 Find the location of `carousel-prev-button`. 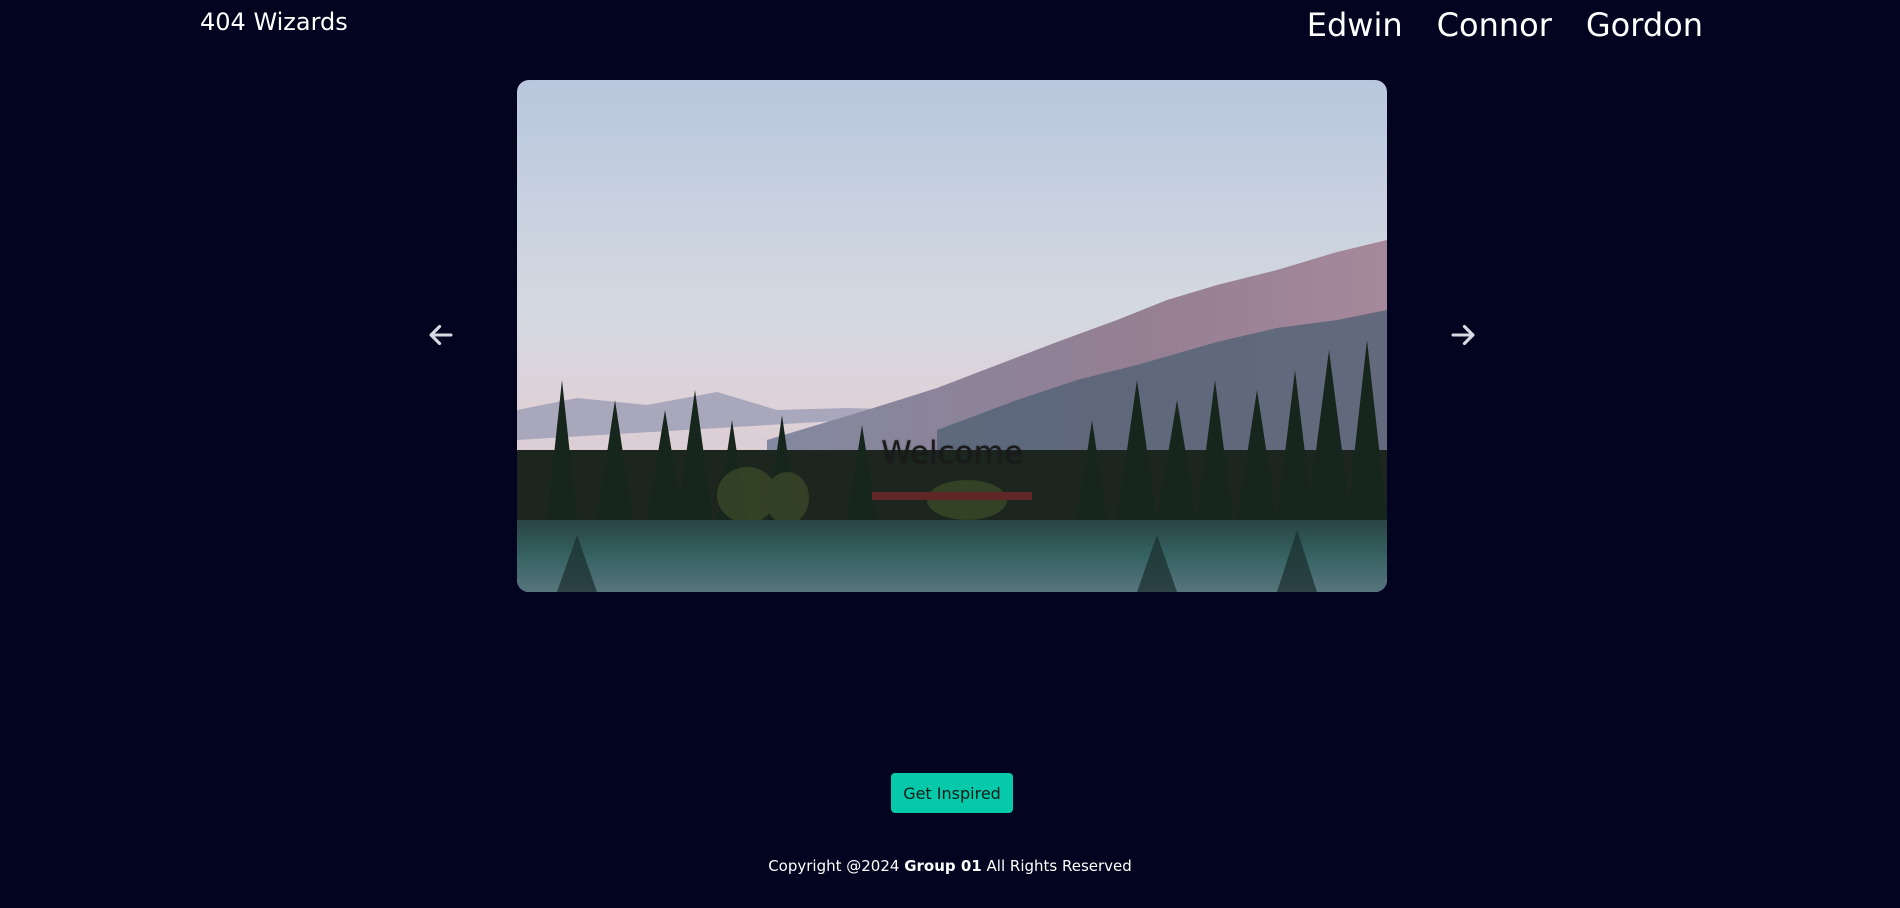

carousel-prev-button is located at coordinates (441, 335).